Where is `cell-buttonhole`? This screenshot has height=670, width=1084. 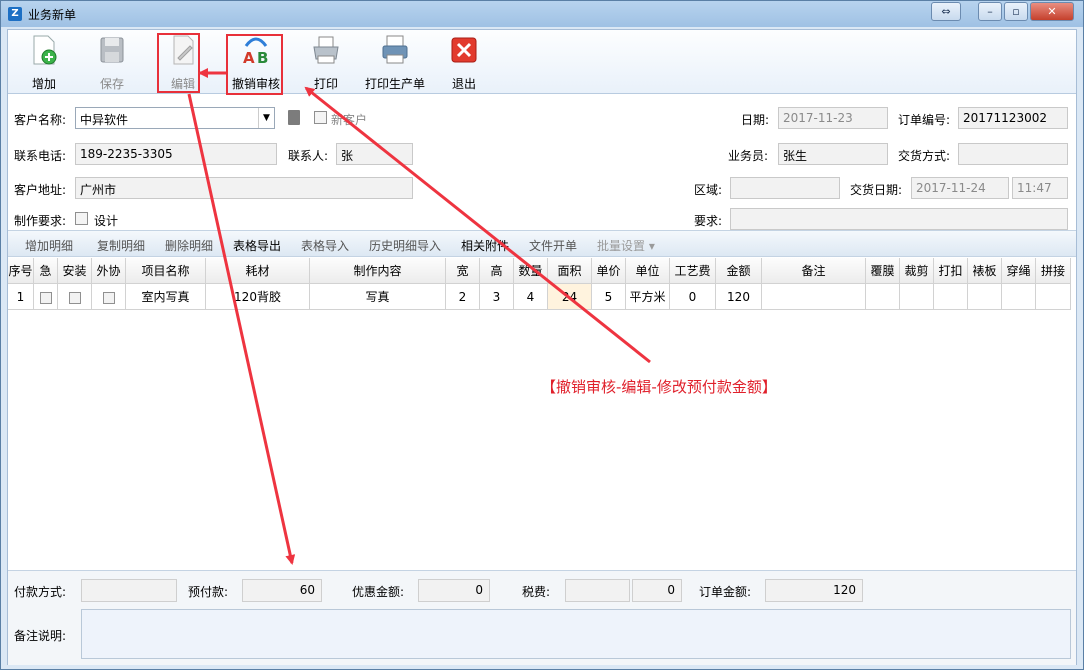 cell-buttonhole is located at coordinates (951, 297).